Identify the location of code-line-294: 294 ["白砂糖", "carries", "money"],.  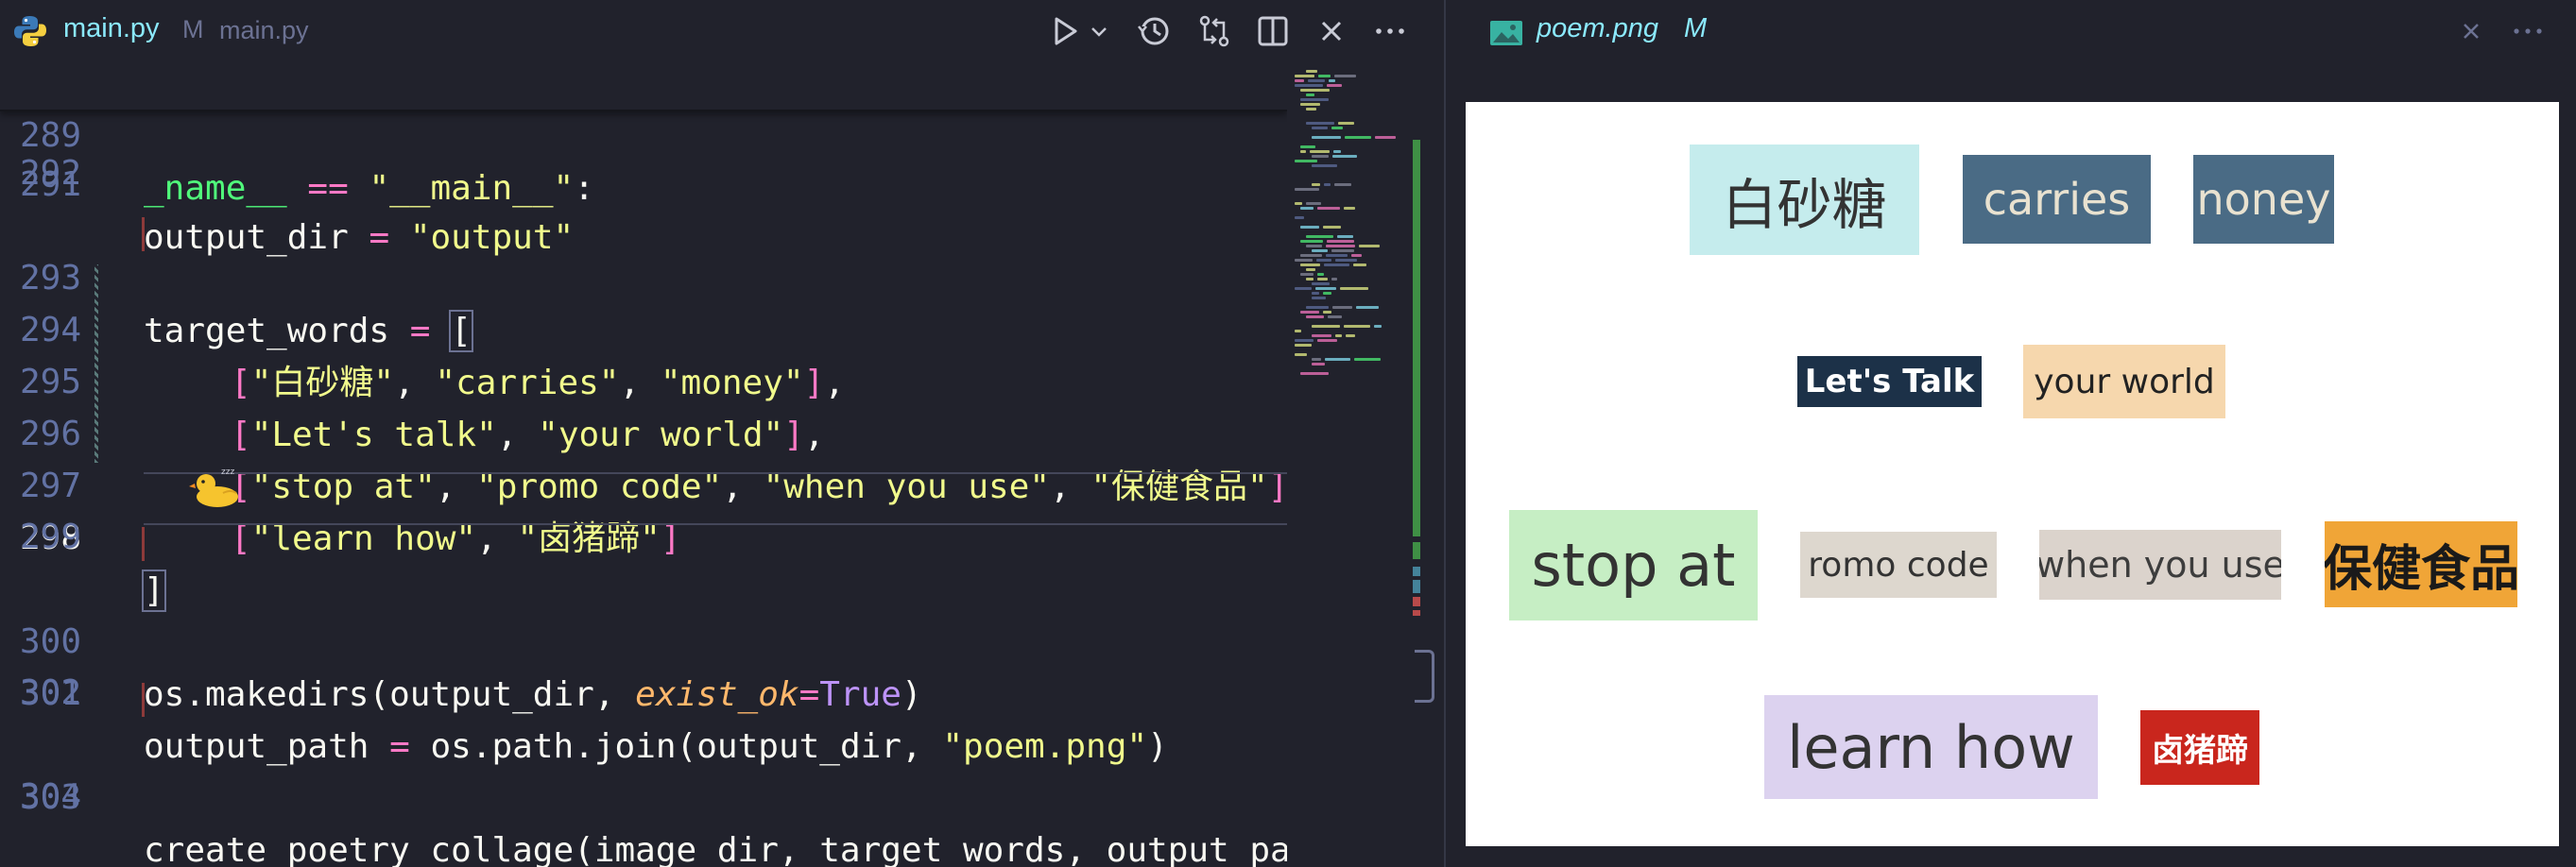
(432, 356).